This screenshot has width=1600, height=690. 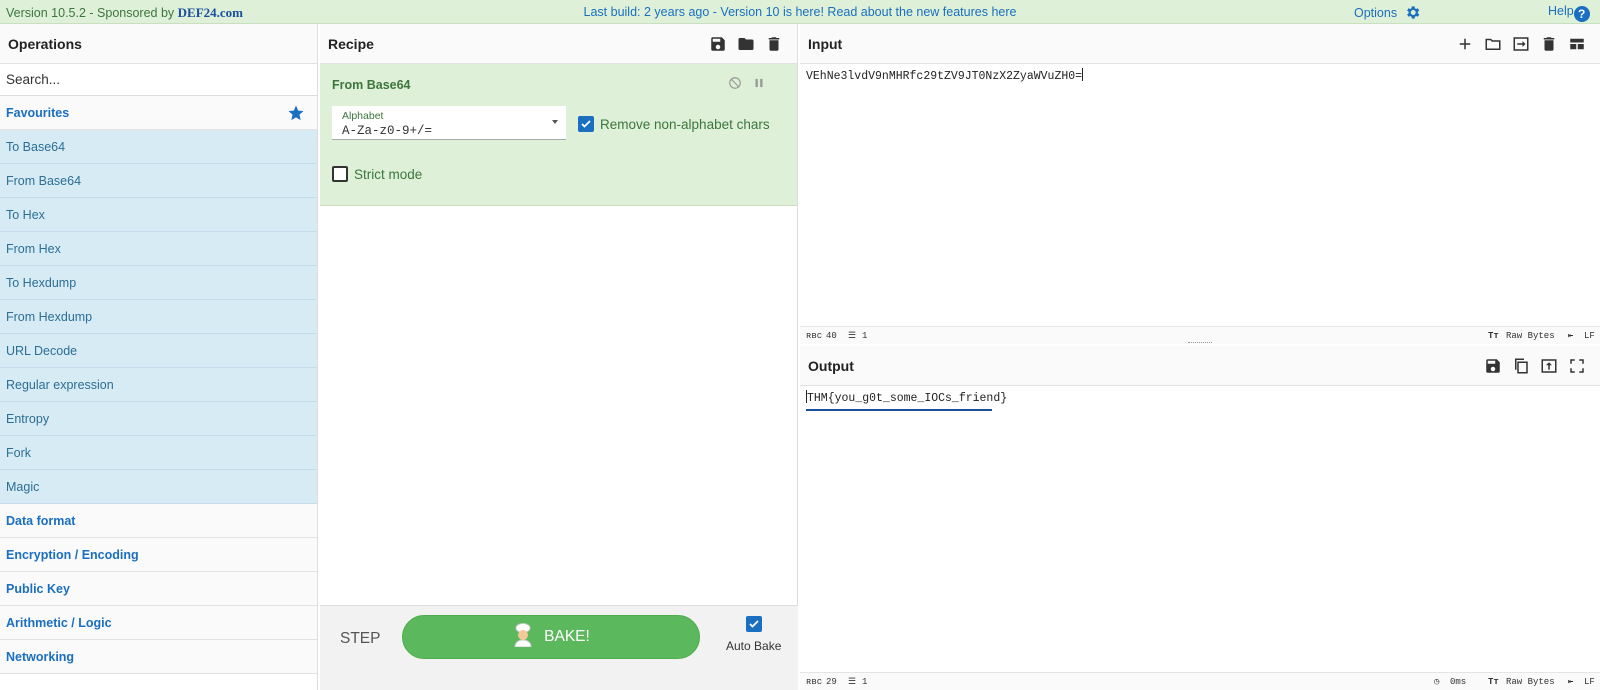 What do you see at coordinates (158, 351) in the screenshot?
I see `op-url-decode: URL Decode` at bounding box center [158, 351].